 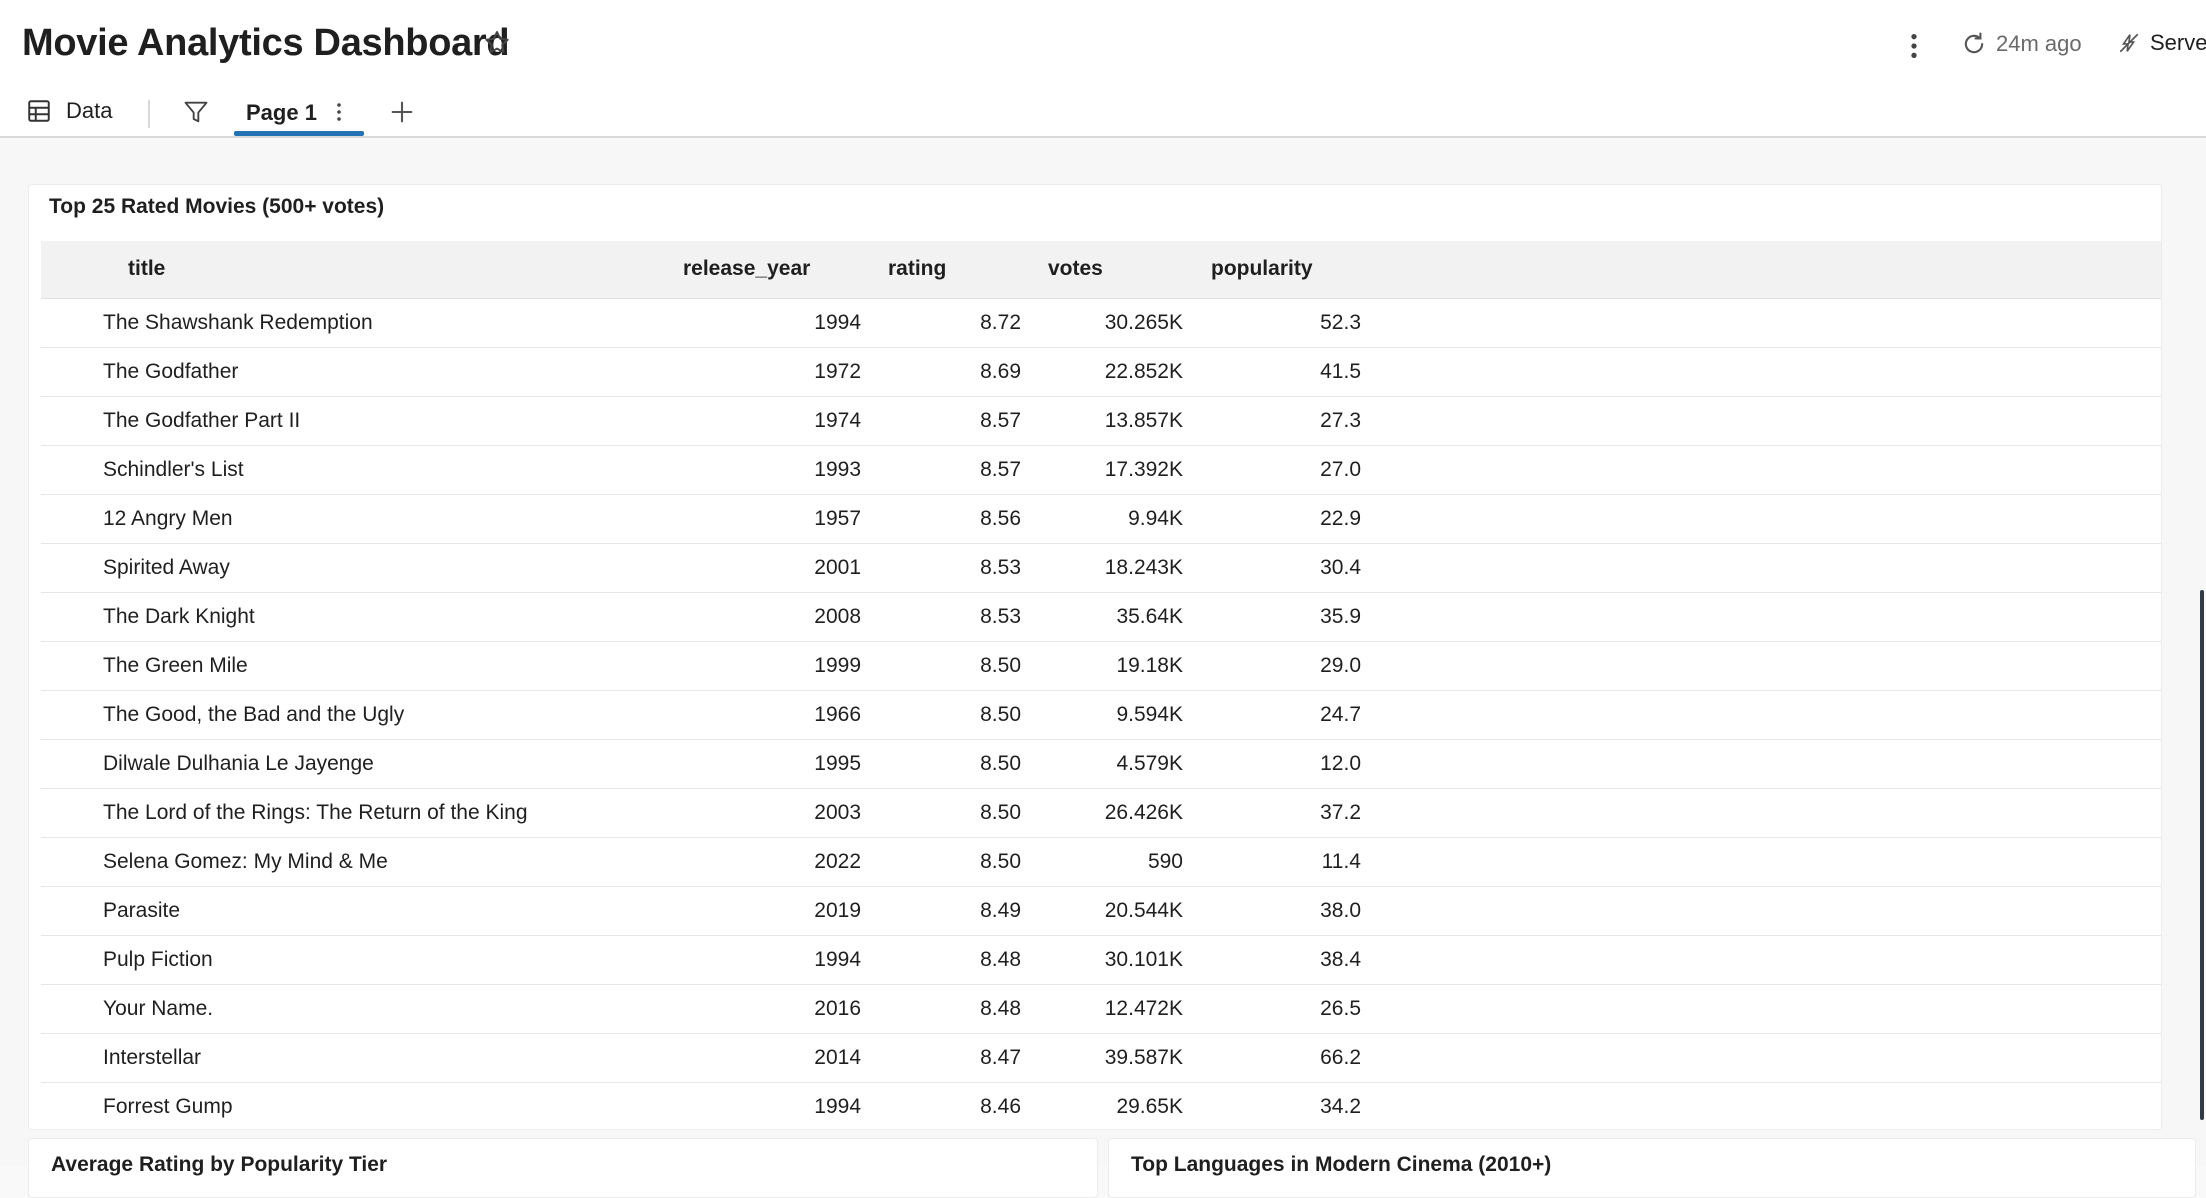 What do you see at coordinates (1340, 616) in the screenshot?
I see `cell-popularity: 35.9` at bounding box center [1340, 616].